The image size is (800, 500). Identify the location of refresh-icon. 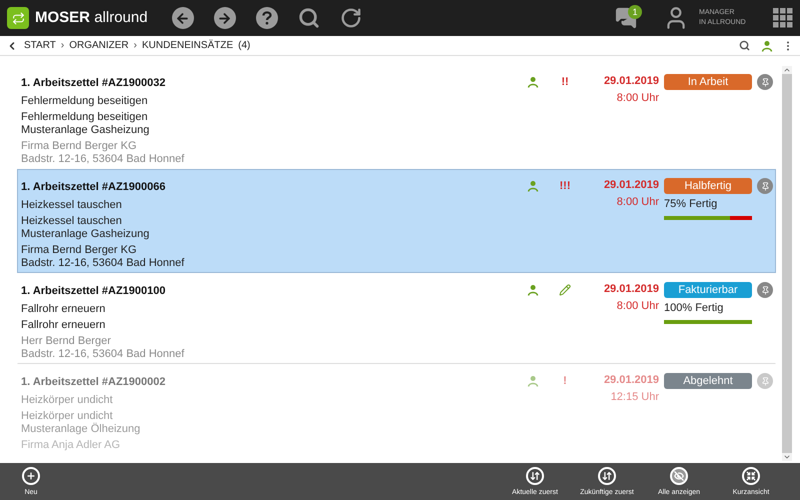
(351, 18).